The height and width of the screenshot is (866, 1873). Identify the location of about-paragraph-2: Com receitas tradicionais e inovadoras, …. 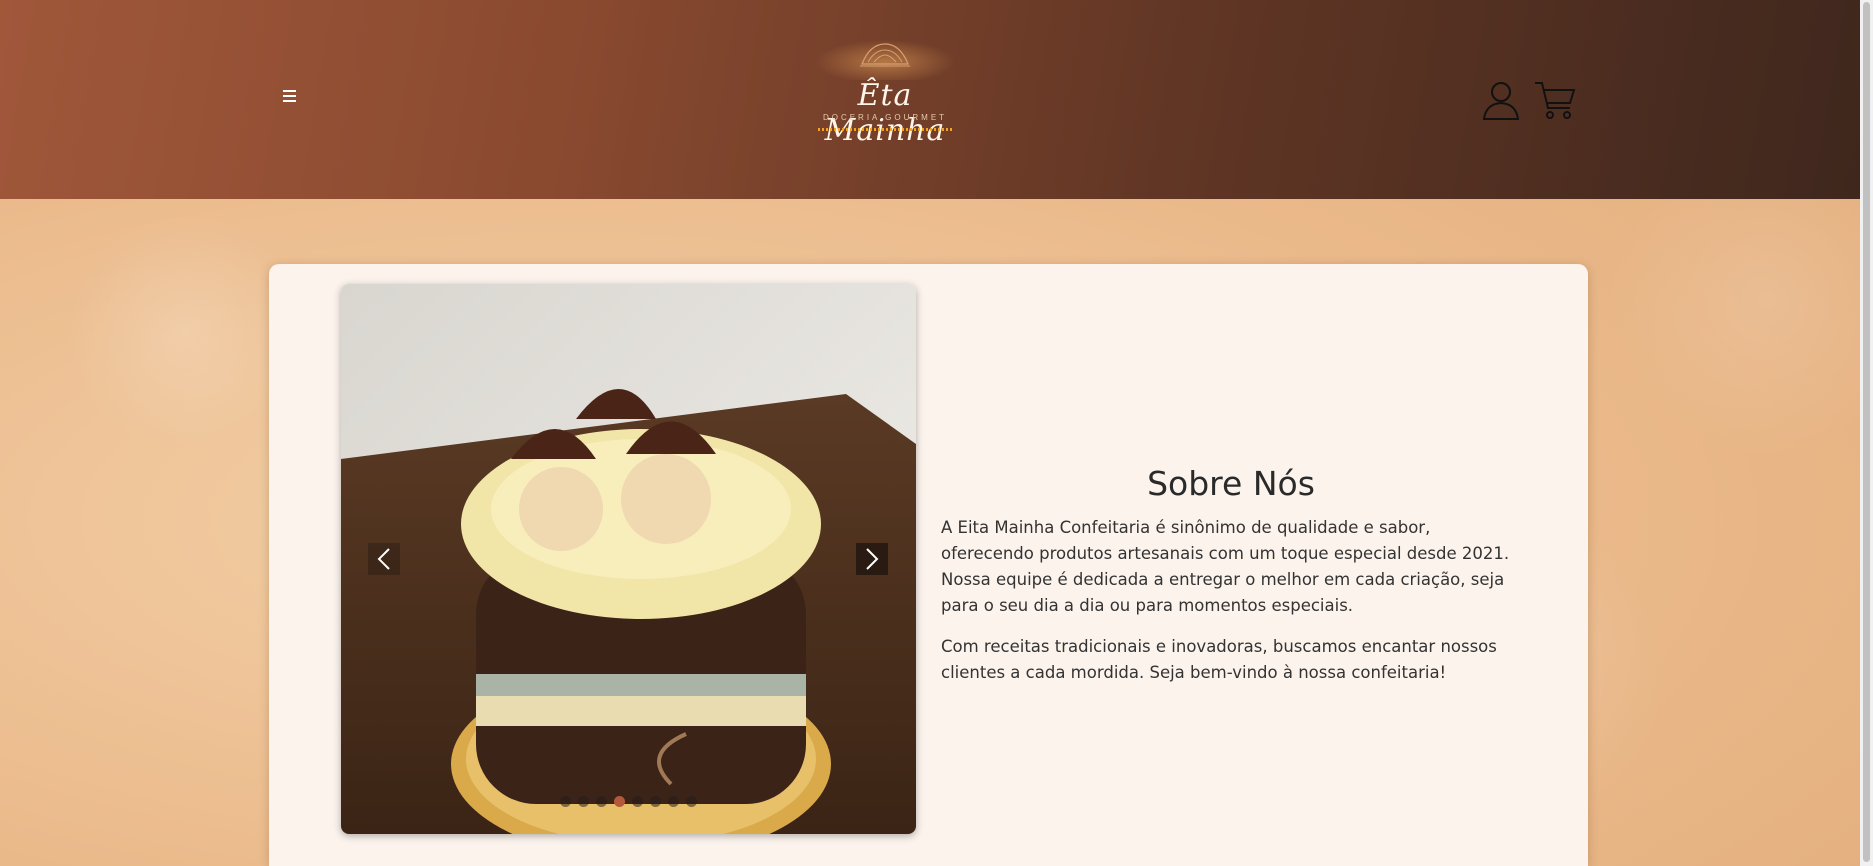
(1219, 659).